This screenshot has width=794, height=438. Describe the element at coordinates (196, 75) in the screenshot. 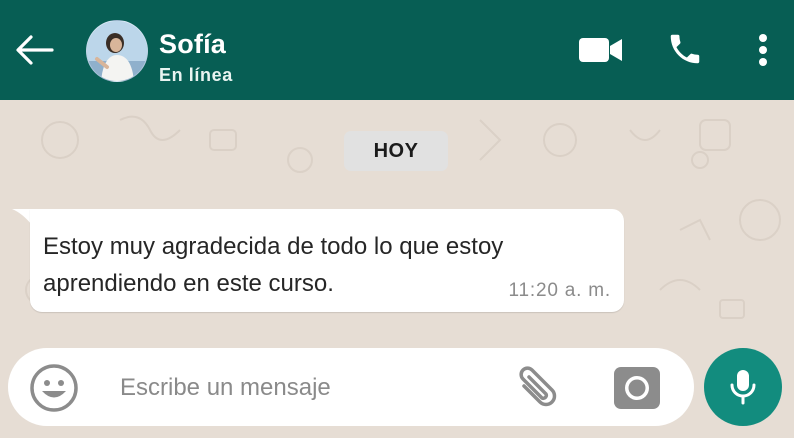

I see `contact-status: En línea` at that location.